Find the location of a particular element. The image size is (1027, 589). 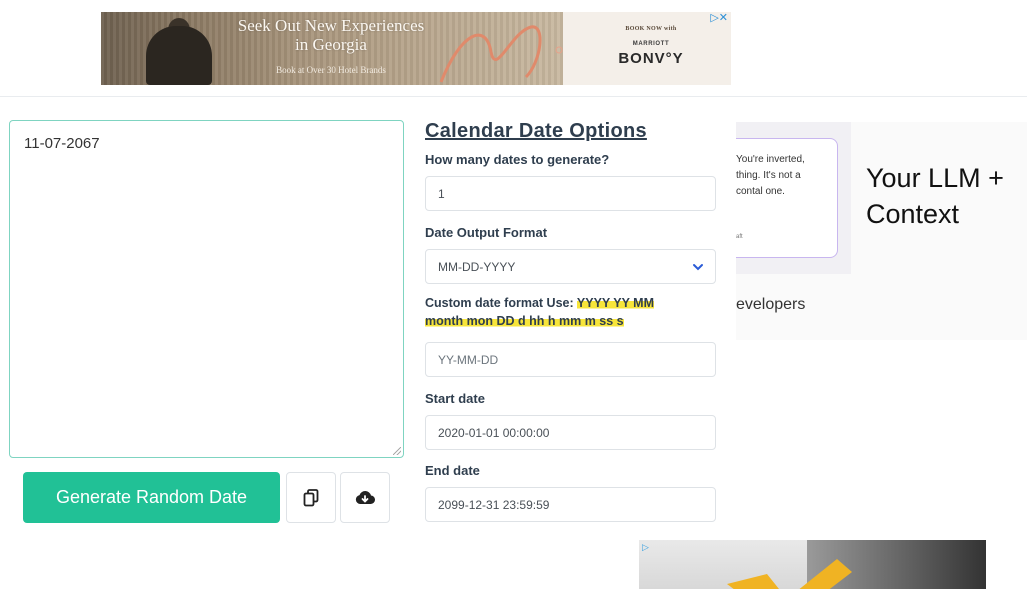

ad-llm-headline-line-2: Context is located at coordinates (913, 214).